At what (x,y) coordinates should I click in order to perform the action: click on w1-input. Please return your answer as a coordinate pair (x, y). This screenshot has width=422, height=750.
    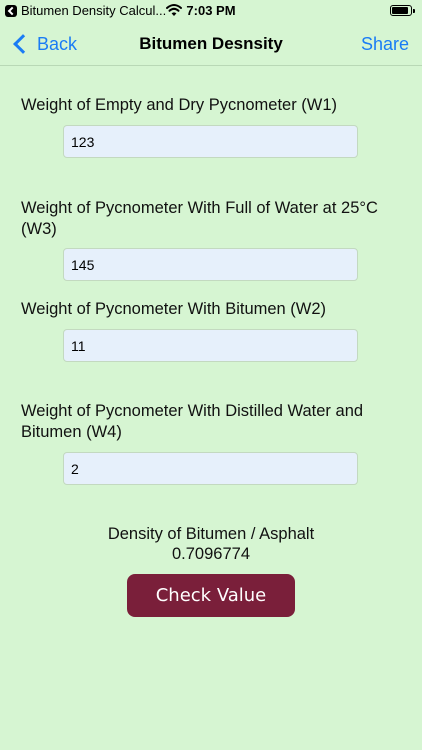
    Looking at the image, I should click on (210, 141).